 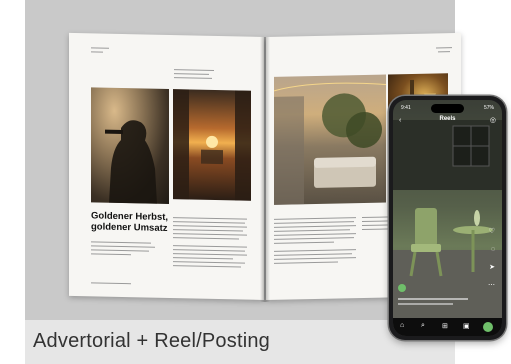 What do you see at coordinates (445, 326) in the screenshot?
I see `add-icon: ⊞` at bounding box center [445, 326].